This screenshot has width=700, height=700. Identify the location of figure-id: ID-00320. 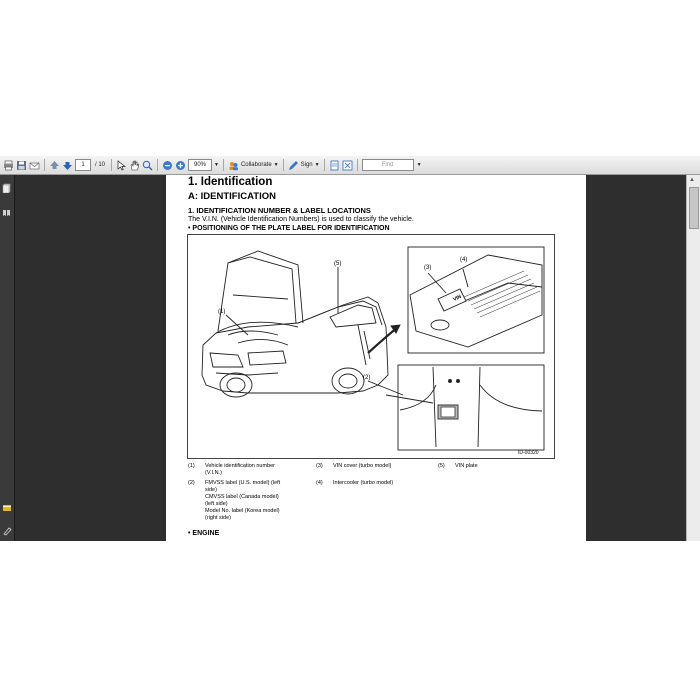
(528, 453).